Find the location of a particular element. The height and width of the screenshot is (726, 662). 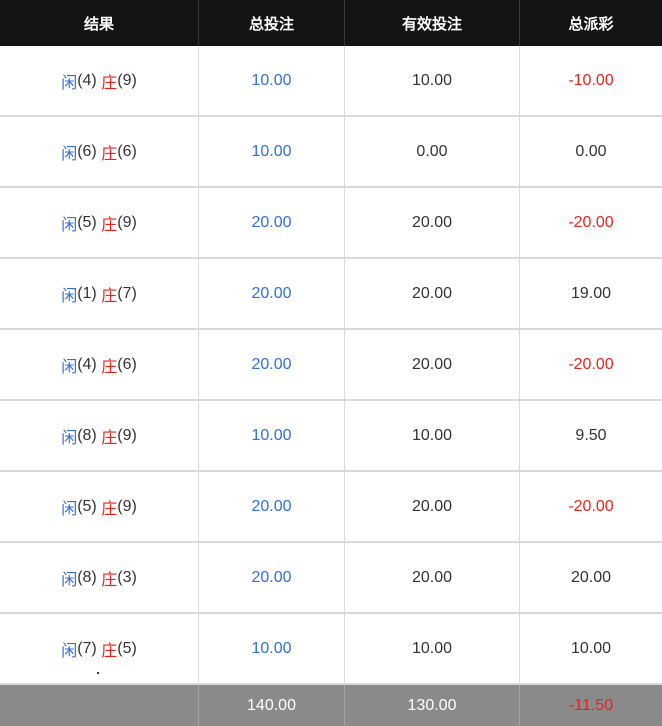

header-result: 结果 is located at coordinates (99, 23).